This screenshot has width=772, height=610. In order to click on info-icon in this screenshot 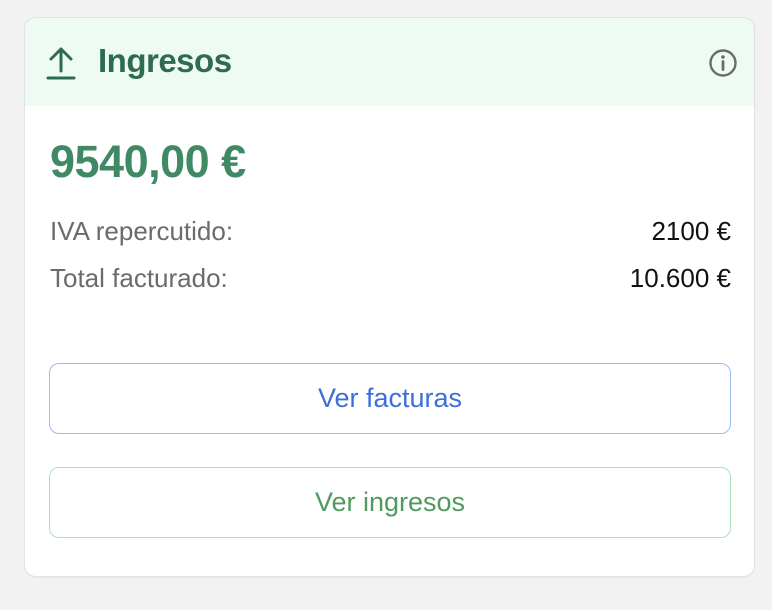, I will do `click(723, 63)`.